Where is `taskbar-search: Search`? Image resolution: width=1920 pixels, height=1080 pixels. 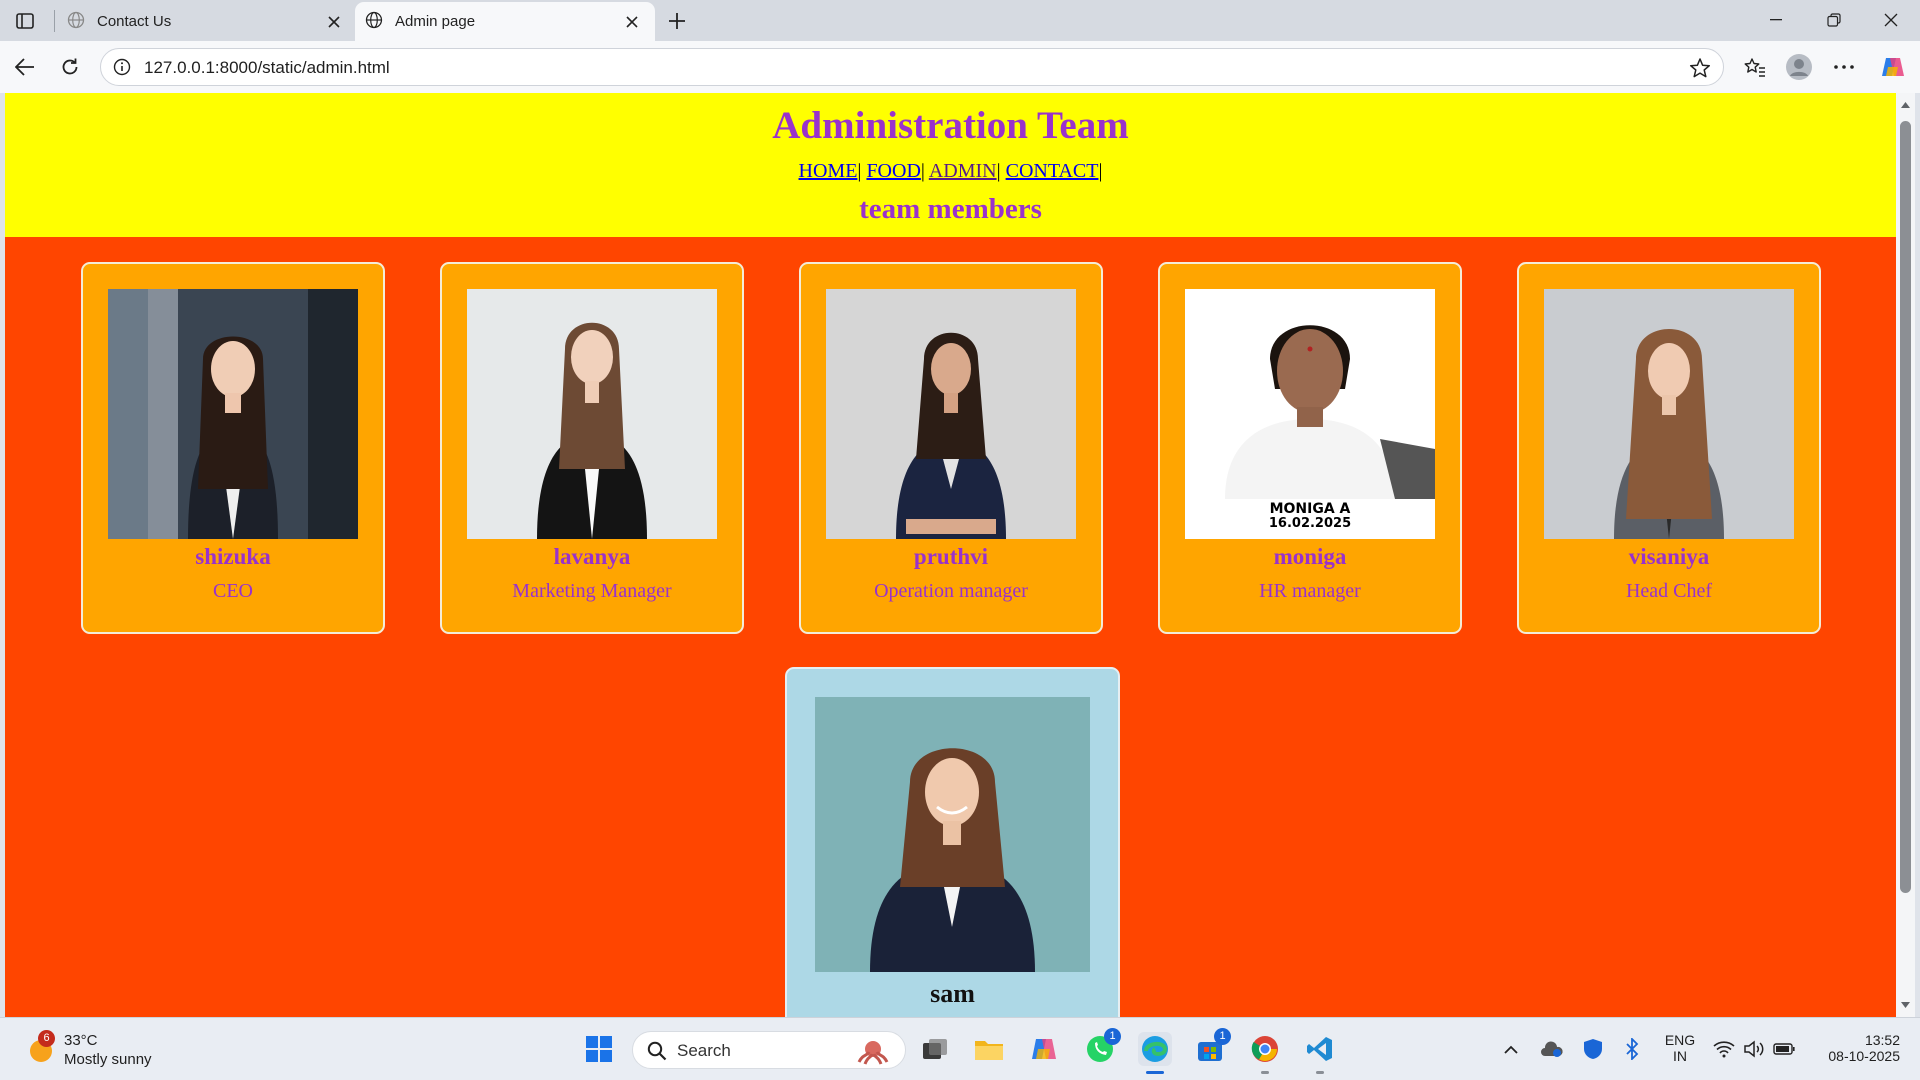
taskbar-search: Search is located at coordinates (769, 1050).